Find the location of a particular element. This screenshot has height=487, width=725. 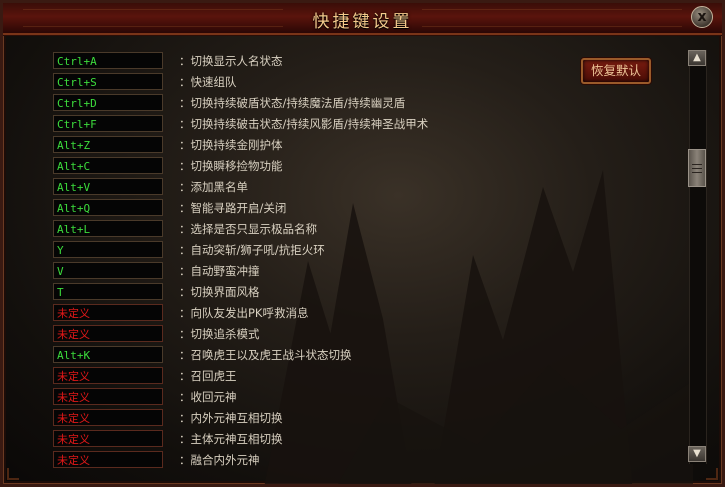

shortcut-description: ：选择是否只显示极品名称 is located at coordinates (248, 229).